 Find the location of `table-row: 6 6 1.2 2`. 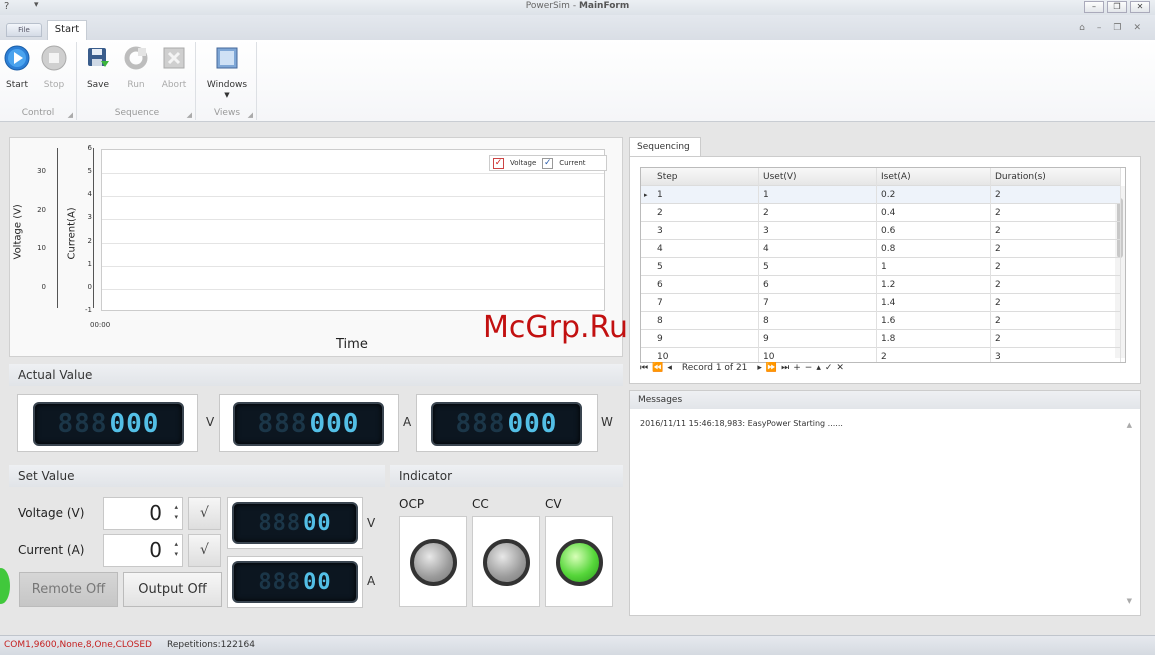

table-row: 6 6 1.2 2 is located at coordinates (881, 285).